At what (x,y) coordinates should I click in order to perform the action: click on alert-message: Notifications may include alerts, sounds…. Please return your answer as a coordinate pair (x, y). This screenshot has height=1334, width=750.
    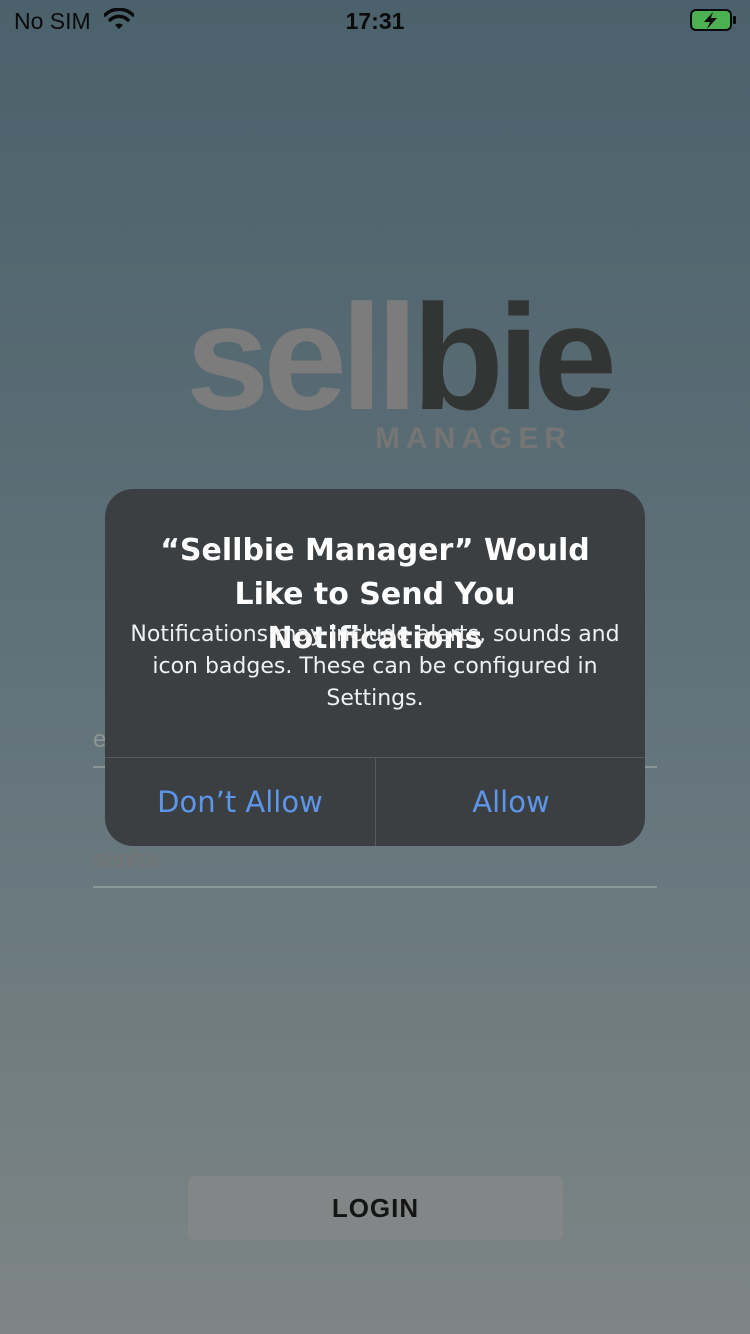
    Looking at the image, I should click on (375, 666).